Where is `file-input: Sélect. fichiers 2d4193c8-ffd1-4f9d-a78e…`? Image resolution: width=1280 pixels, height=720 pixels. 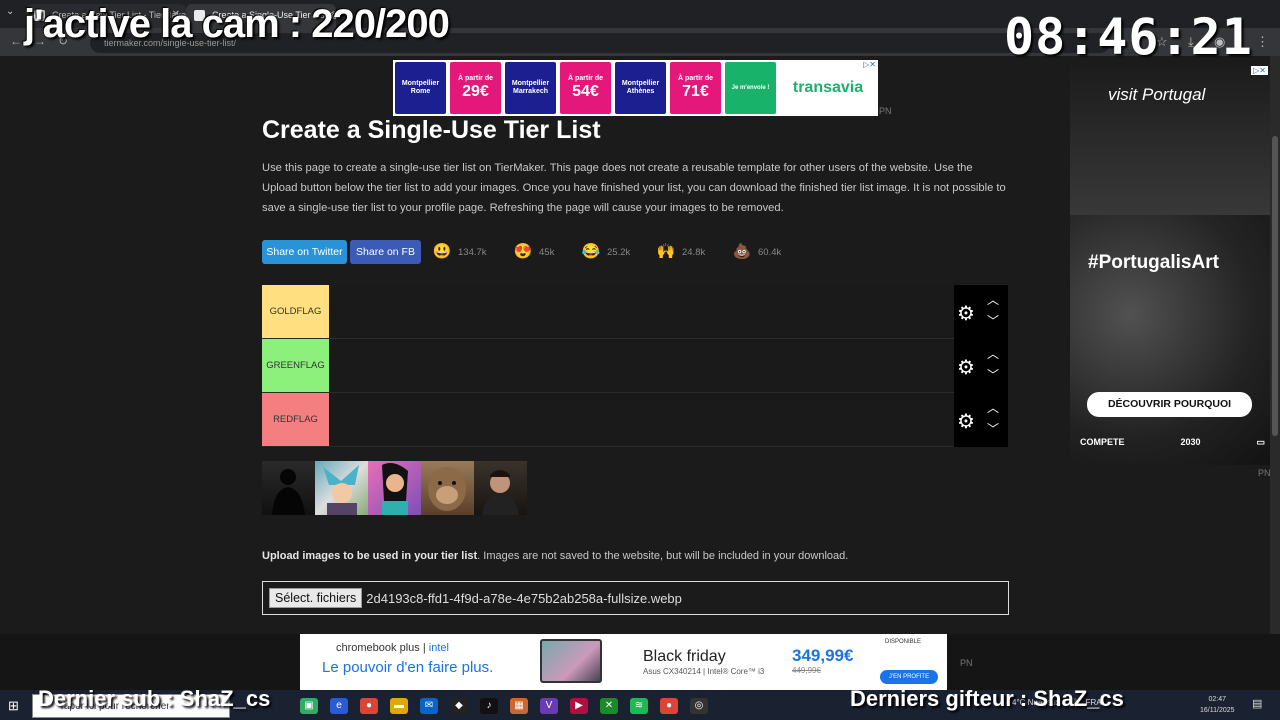
file-input: Sélect. fichiers 2d4193c8-ffd1-4f9d-a78e… is located at coordinates (635, 598).